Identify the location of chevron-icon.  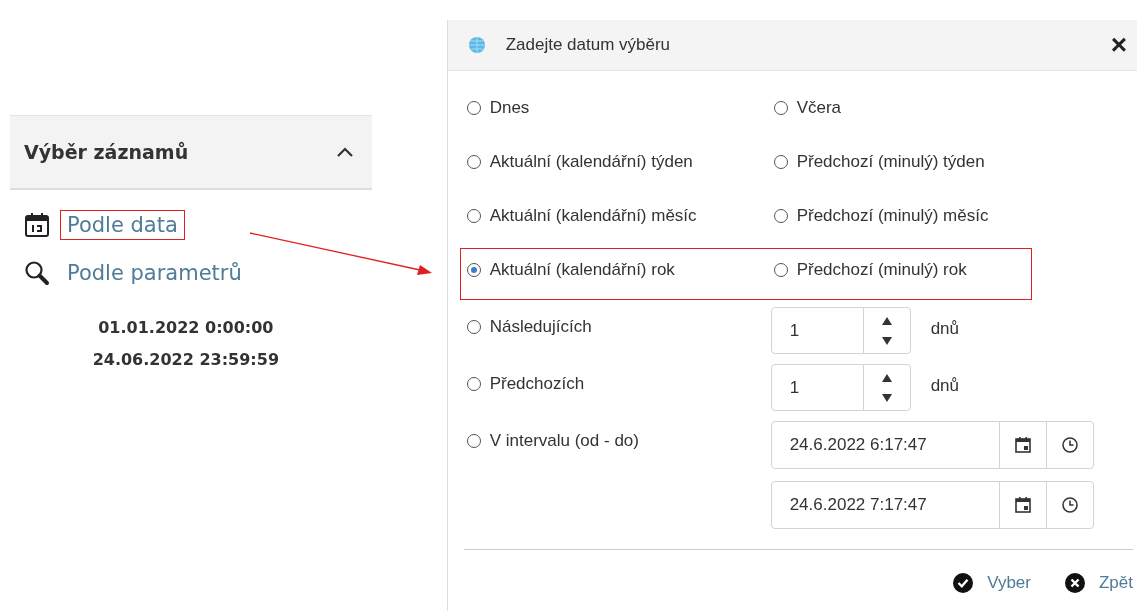
(344, 152).